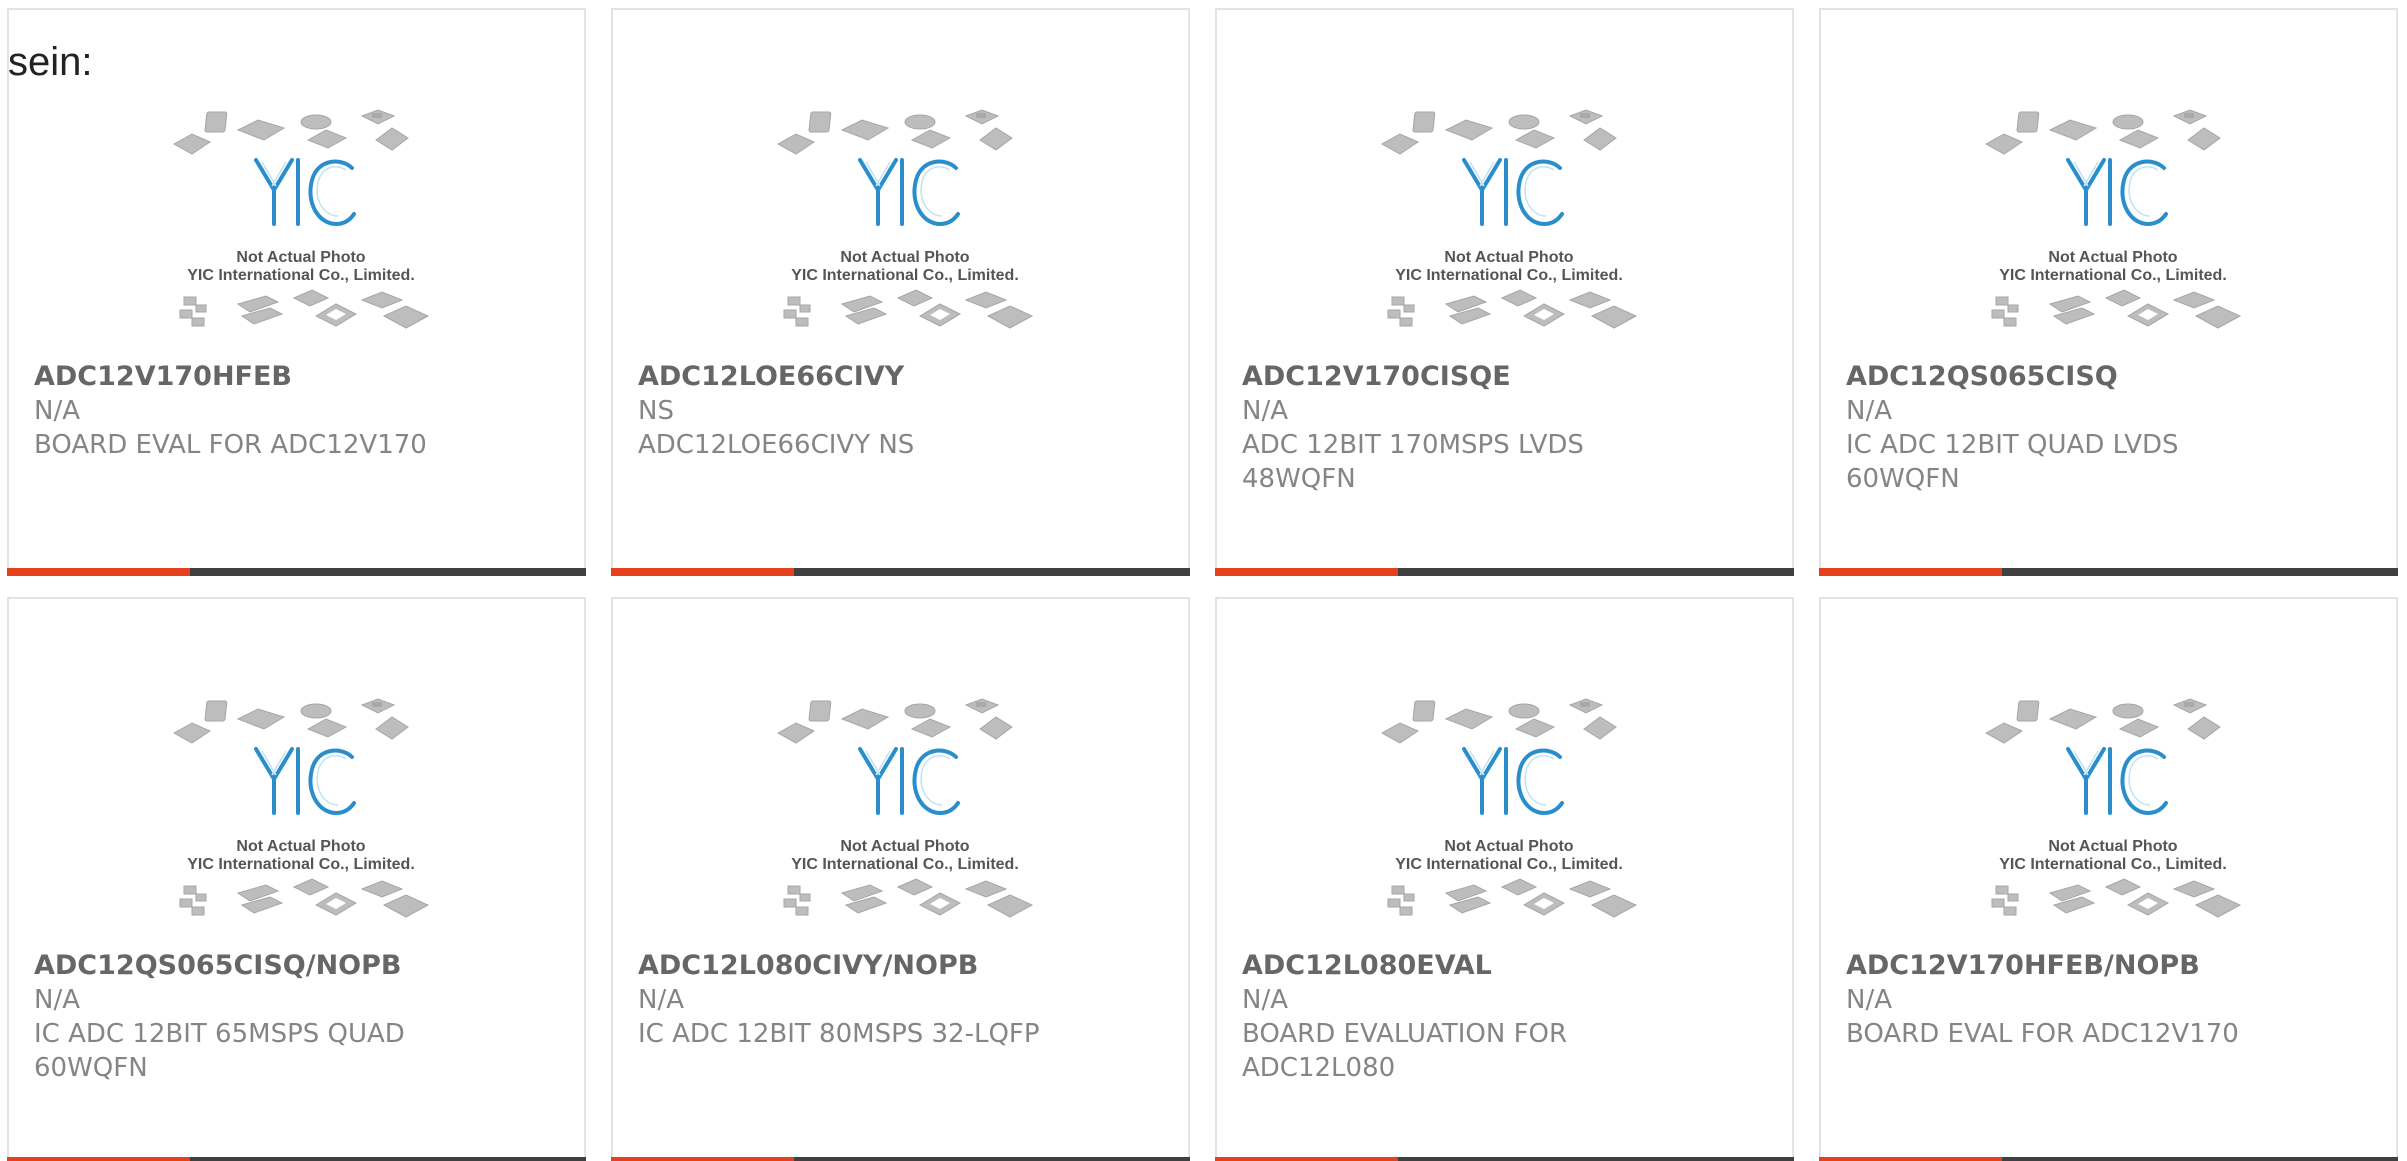 The height and width of the screenshot is (1161, 2407). Describe the element at coordinates (1405, 1051) in the screenshot. I see `description-text: BOARD EVALUATION FOR ADC12L080` at that location.